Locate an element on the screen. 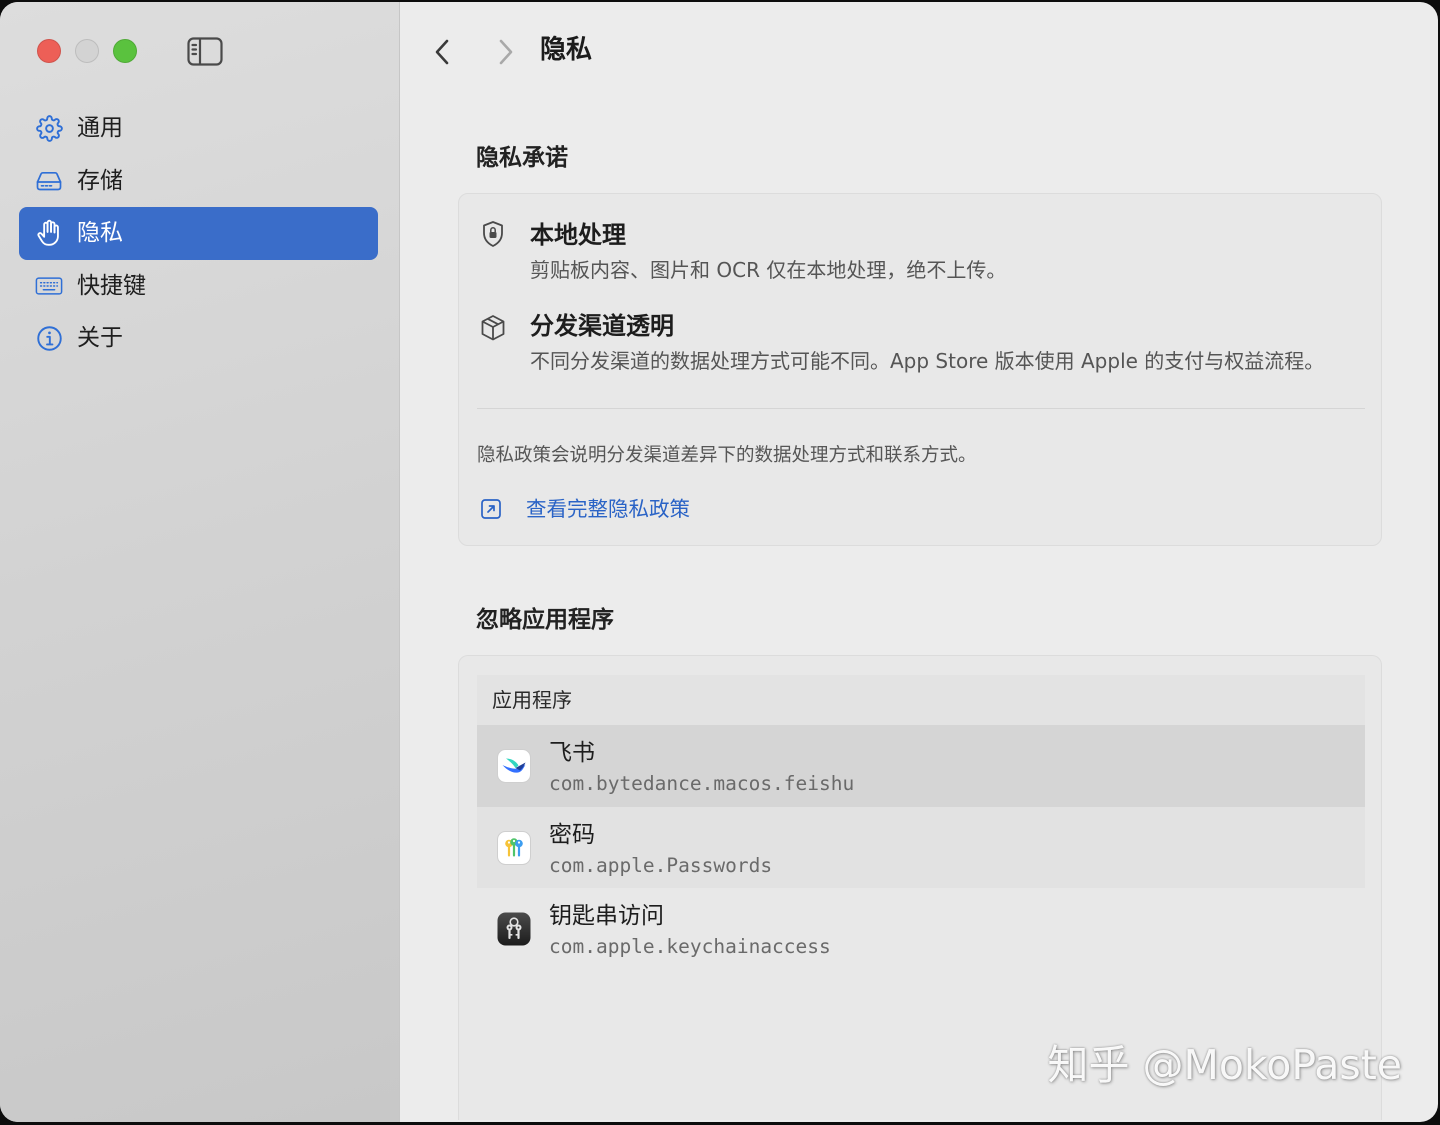  sidebar-item-privacy: 隐私 is located at coordinates (198, 233).